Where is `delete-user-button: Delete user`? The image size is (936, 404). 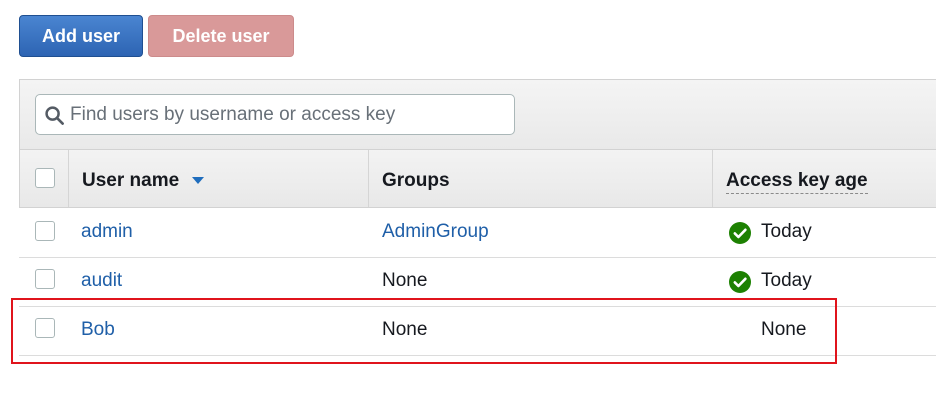
delete-user-button: Delete user is located at coordinates (221, 36).